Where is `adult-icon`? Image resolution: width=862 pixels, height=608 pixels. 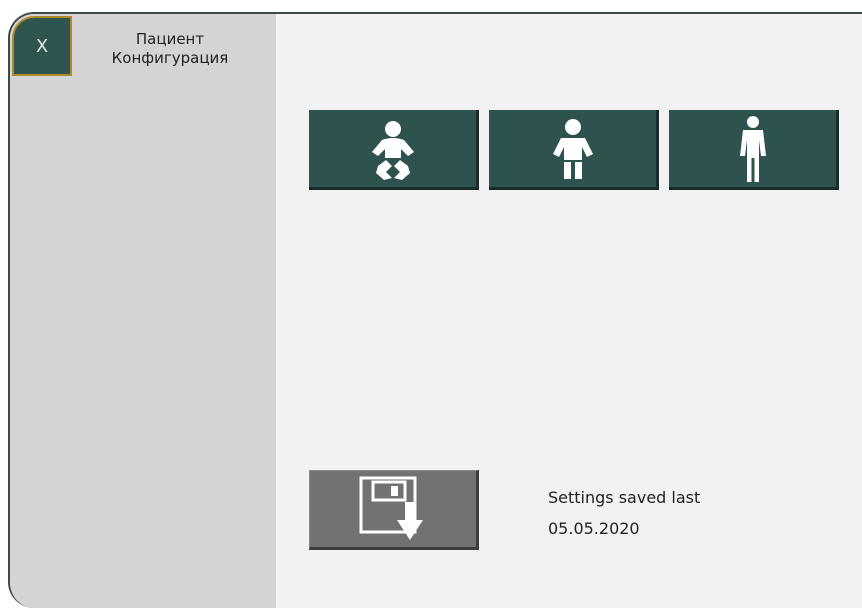
adult-icon is located at coordinates (752, 148).